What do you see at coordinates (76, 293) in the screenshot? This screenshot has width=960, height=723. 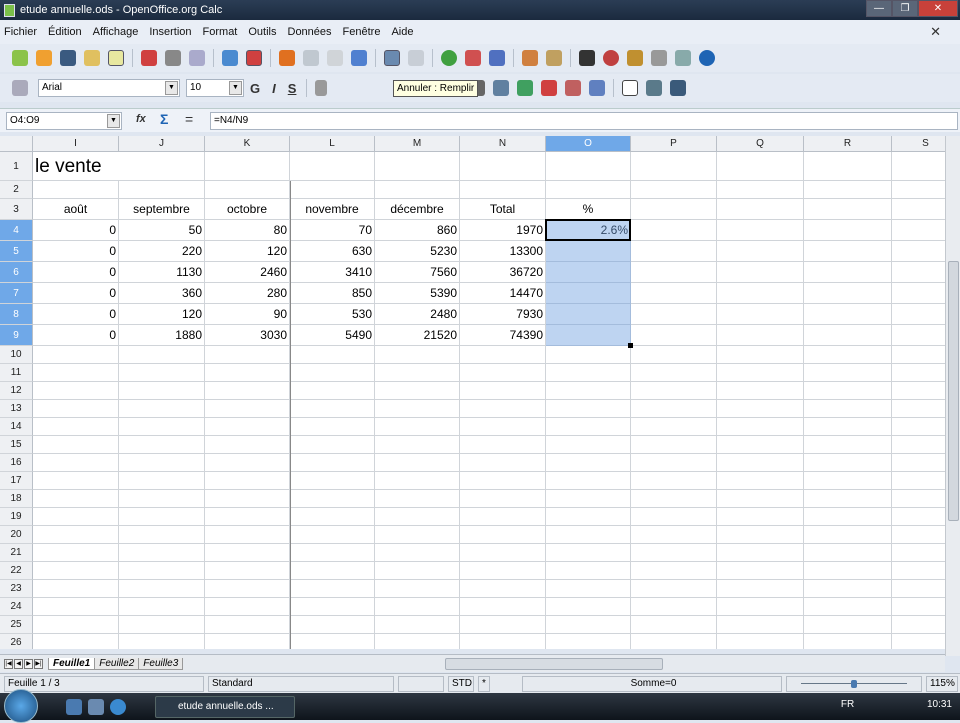 I see `cell: 0` at bounding box center [76, 293].